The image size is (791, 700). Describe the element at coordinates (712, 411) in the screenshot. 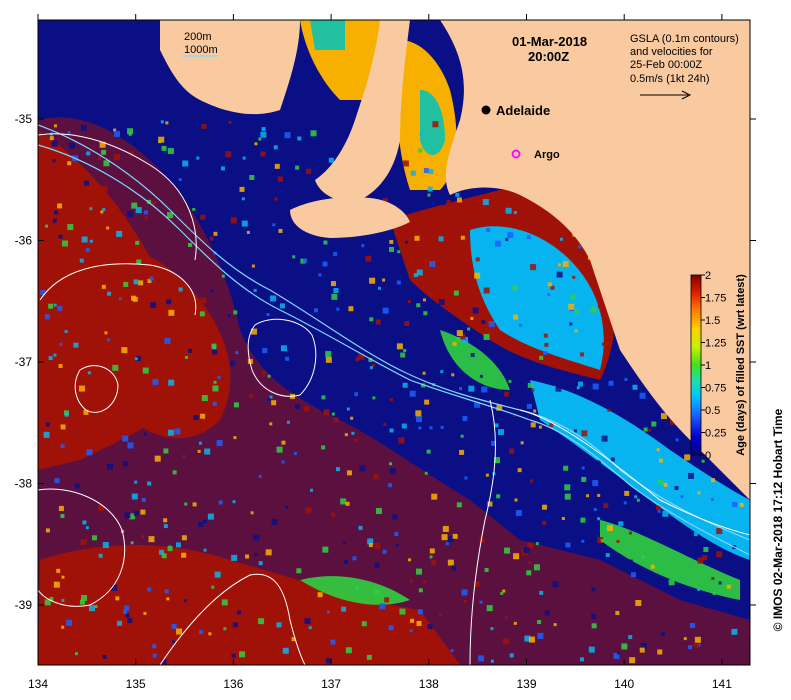

I see `colorbar-tick-label: 0.5` at that location.